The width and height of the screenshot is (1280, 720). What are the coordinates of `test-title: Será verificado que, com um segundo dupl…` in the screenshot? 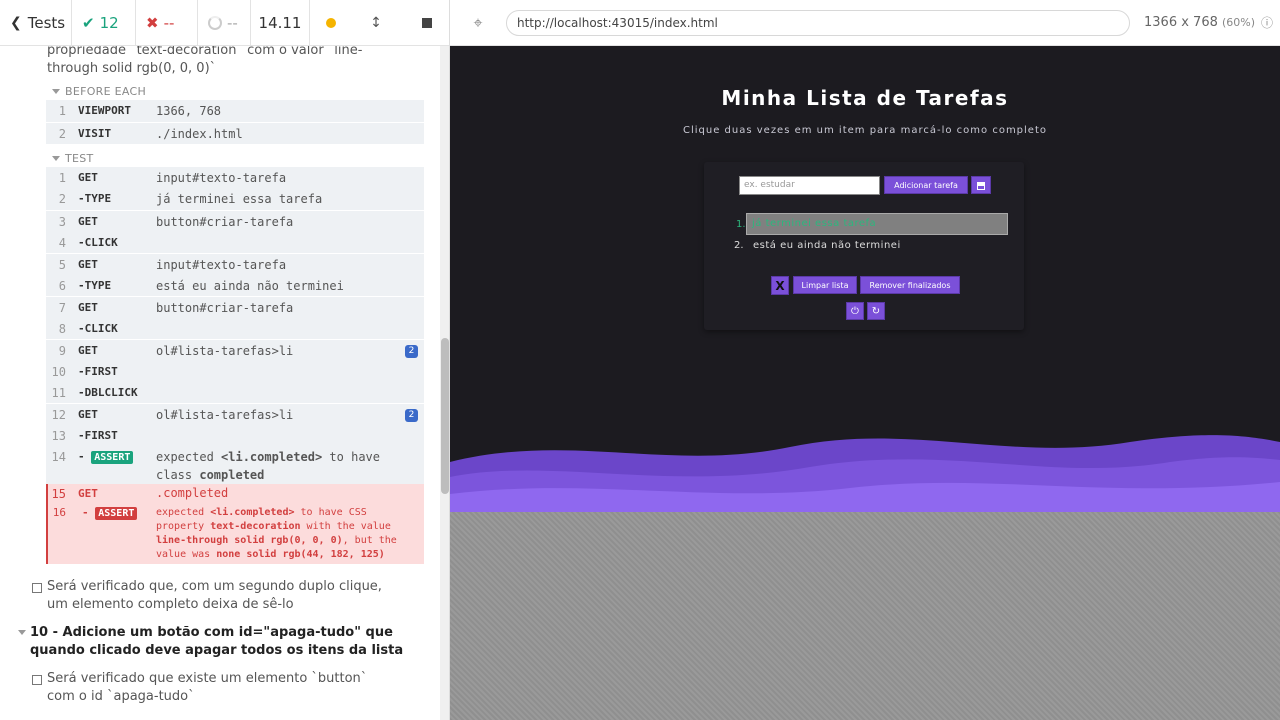 It's located at (217, 596).